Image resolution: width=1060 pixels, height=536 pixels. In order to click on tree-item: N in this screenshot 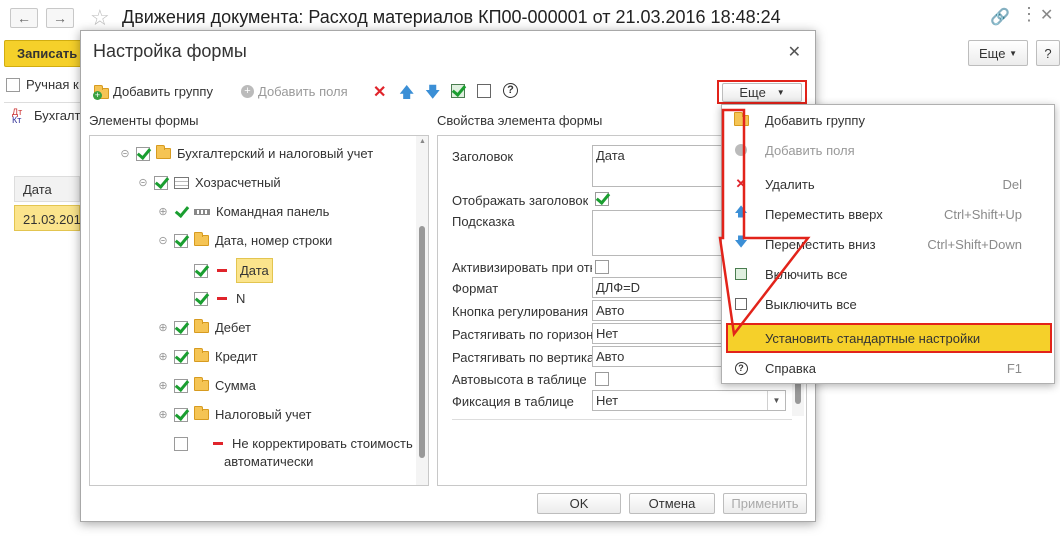, I will do `click(219, 298)`.